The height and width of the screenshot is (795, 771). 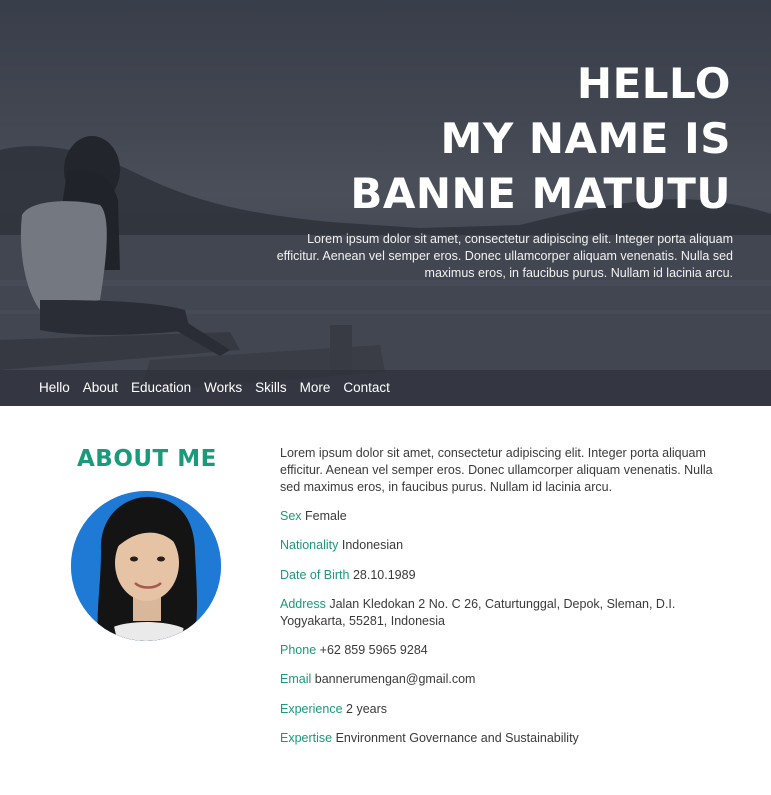 I want to click on info-value: +62 859 5965 9284, so click(x=373, y=650).